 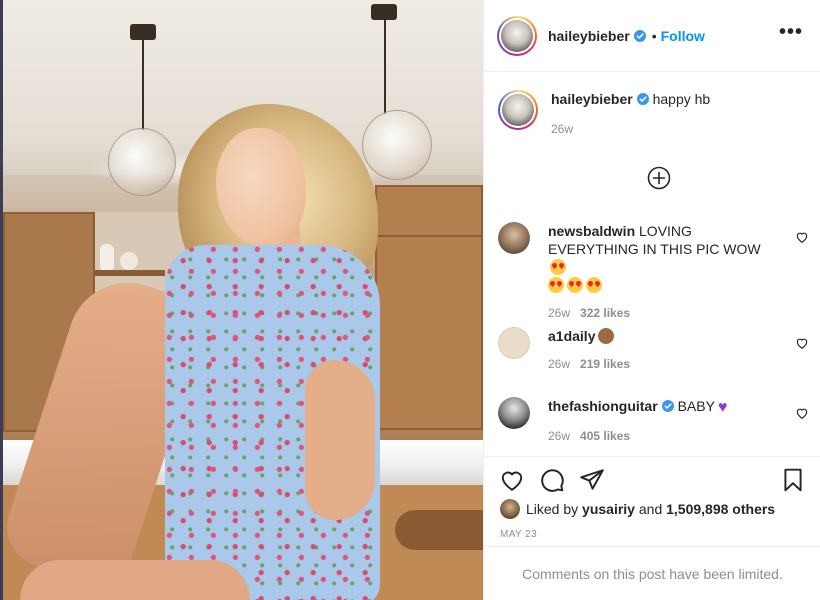 What do you see at coordinates (512, 480) in the screenshot?
I see `like-heart-icon` at bounding box center [512, 480].